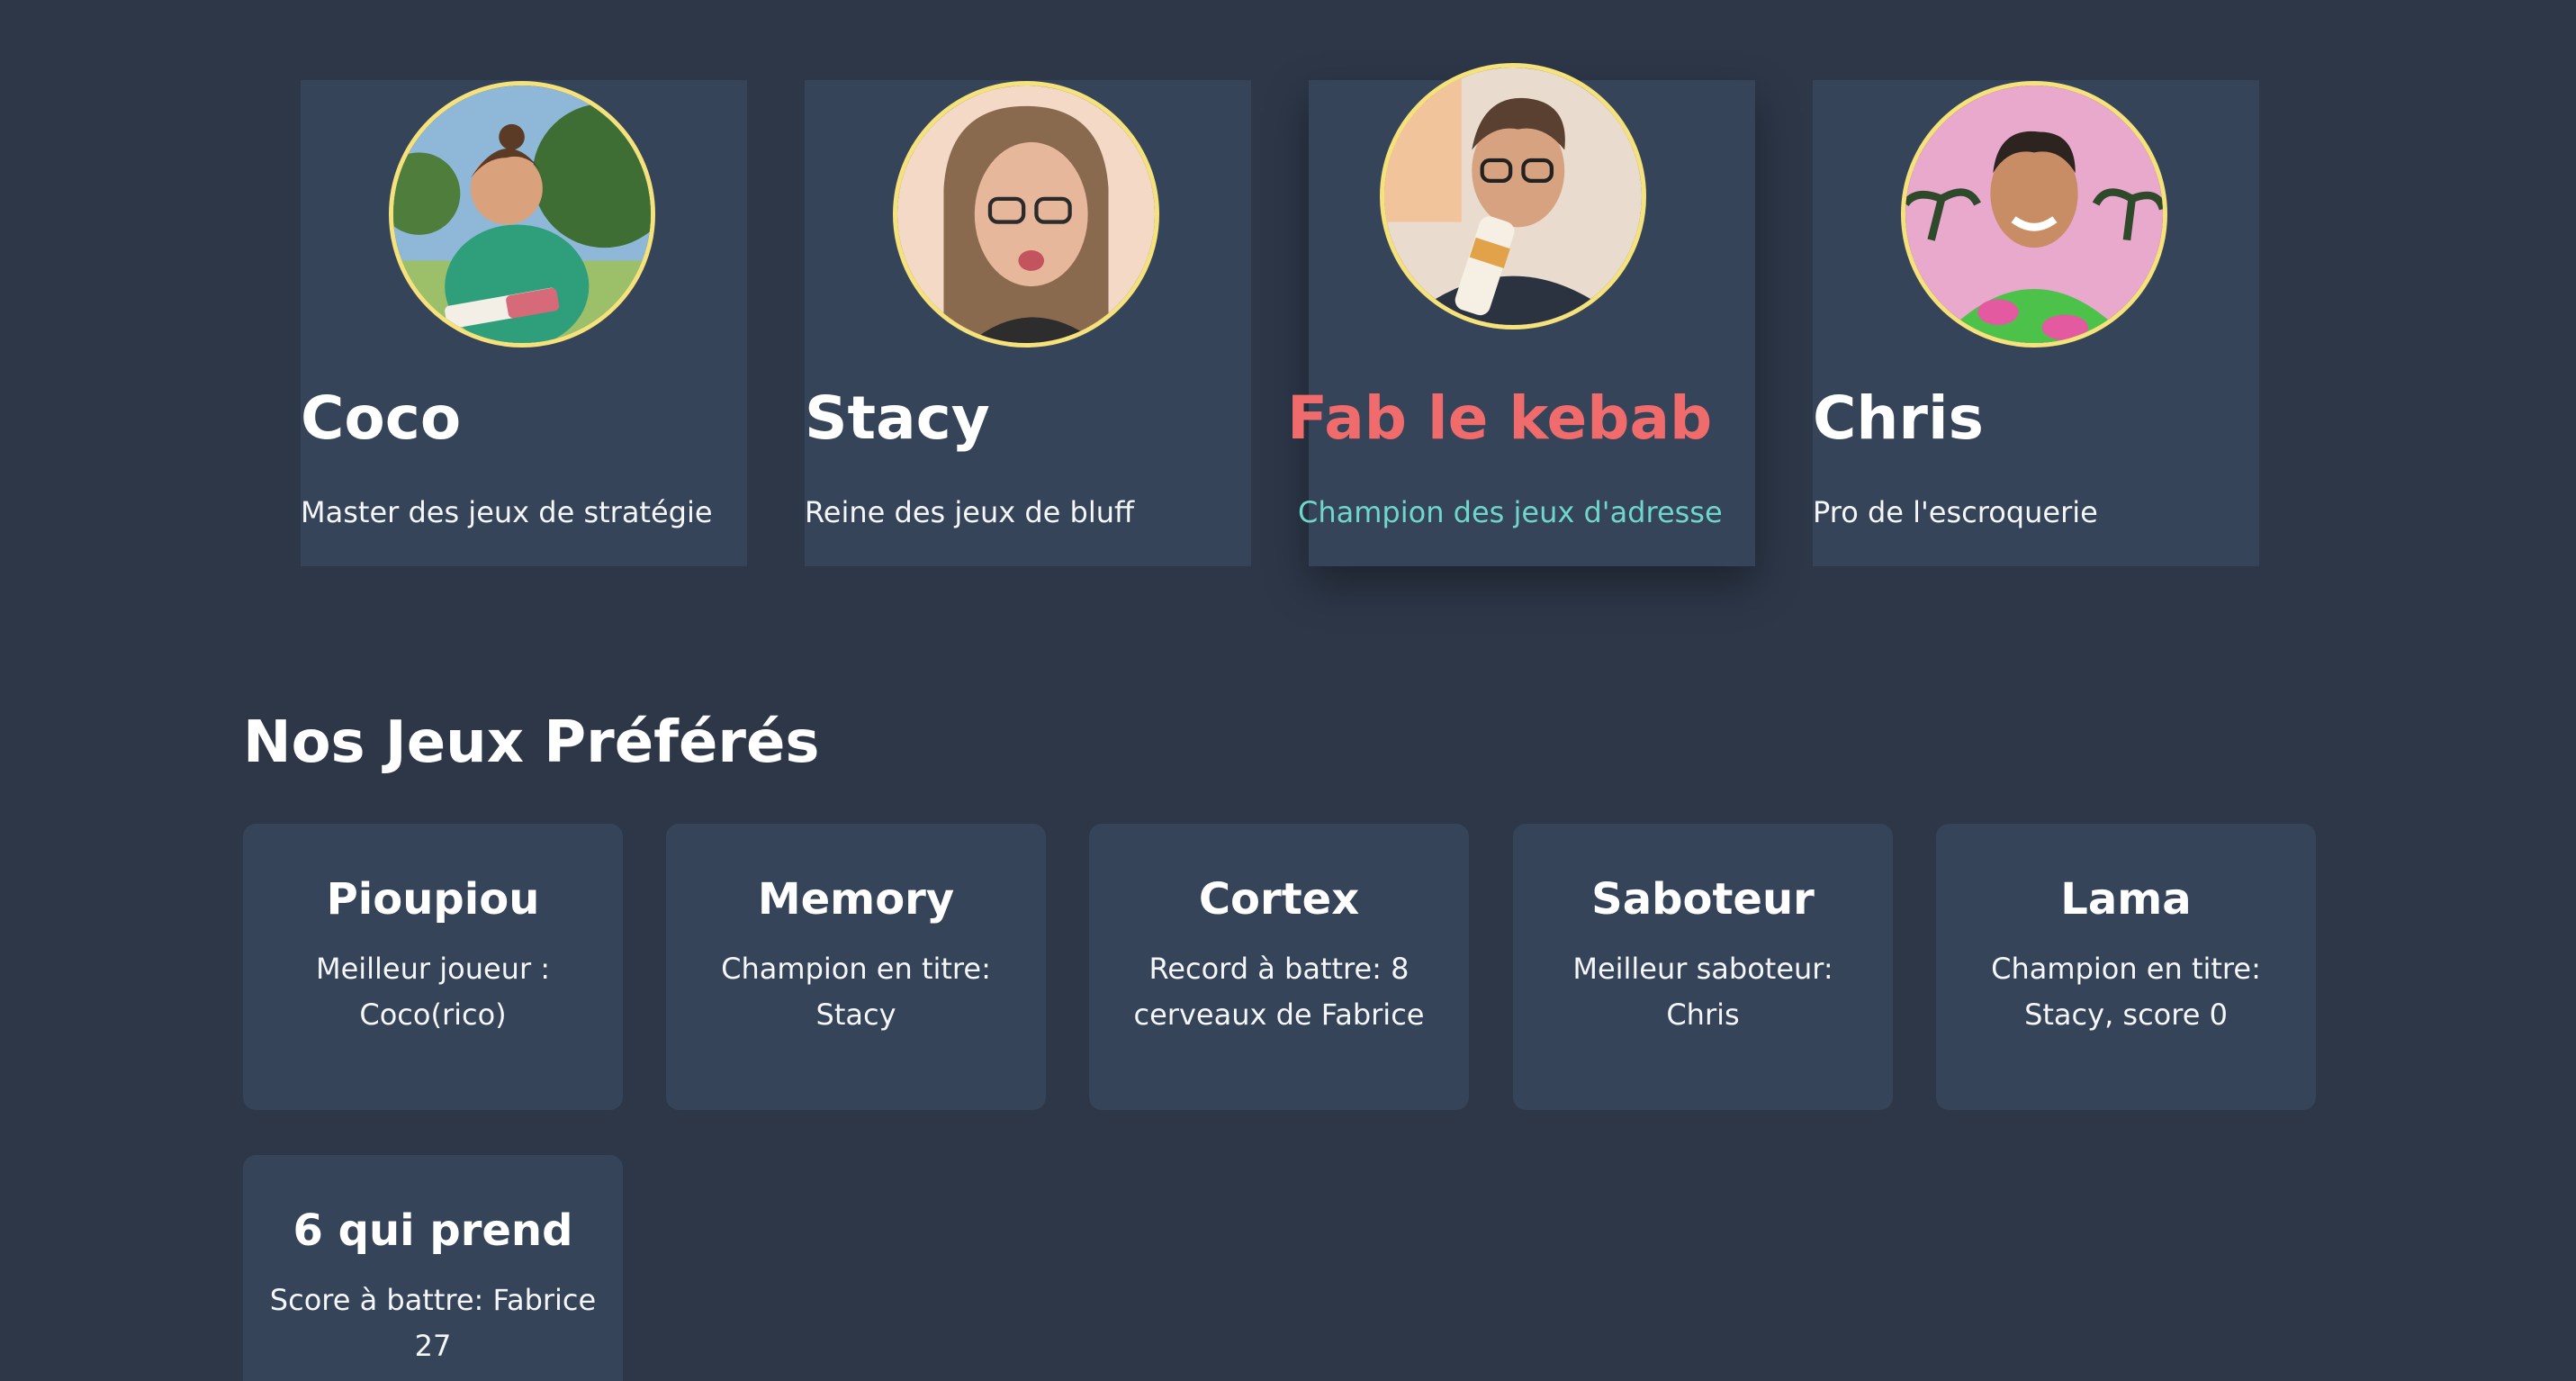  I want to click on game-title: Memory, so click(856, 899).